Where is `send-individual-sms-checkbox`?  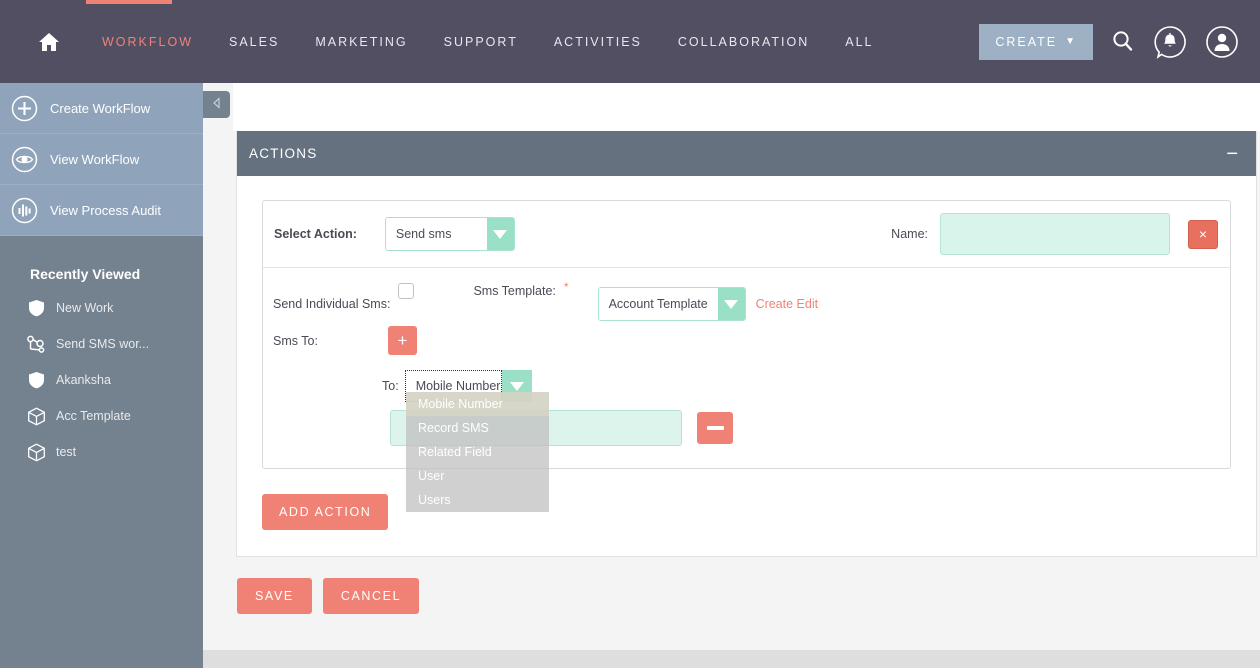 send-individual-sms-checkbox is located at coordinates (406, 291).